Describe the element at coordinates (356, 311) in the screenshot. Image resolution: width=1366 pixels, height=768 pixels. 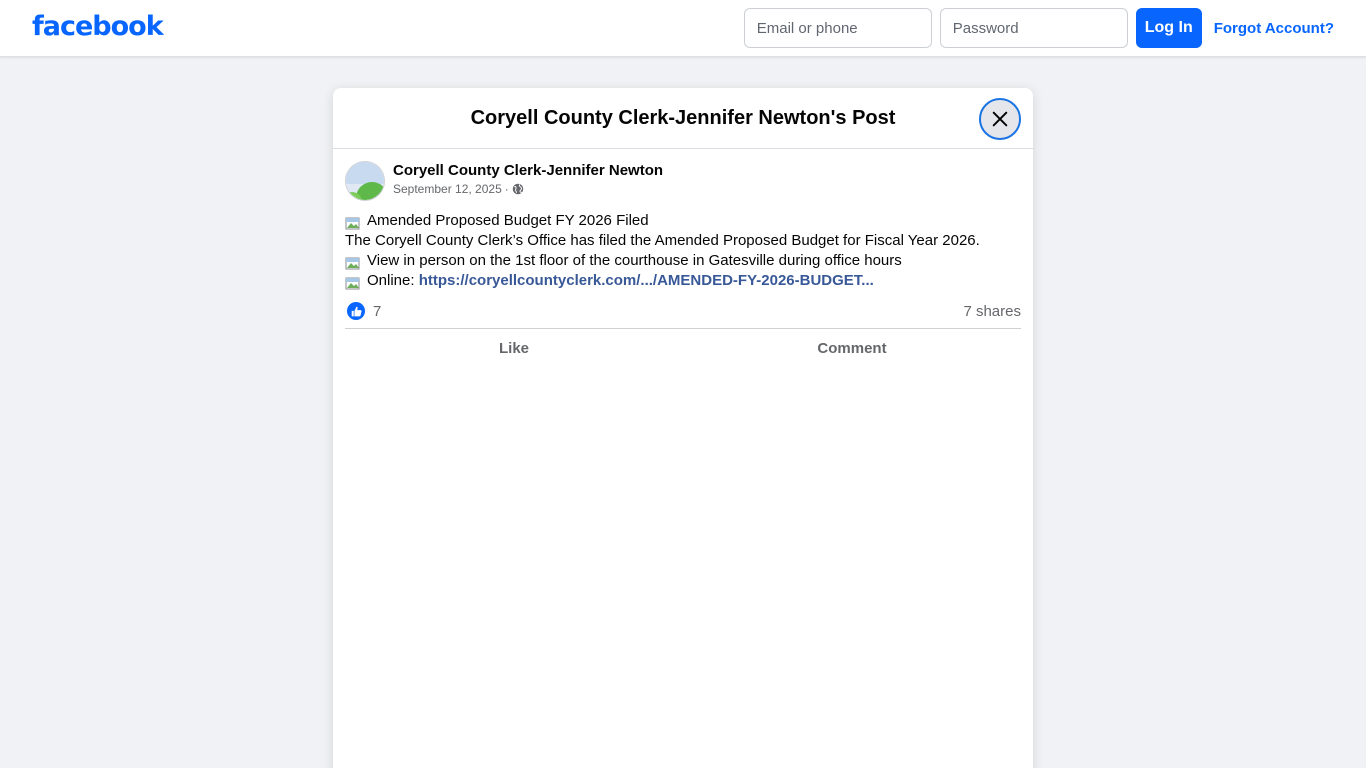
I see `like-reaction-icon` at that location.